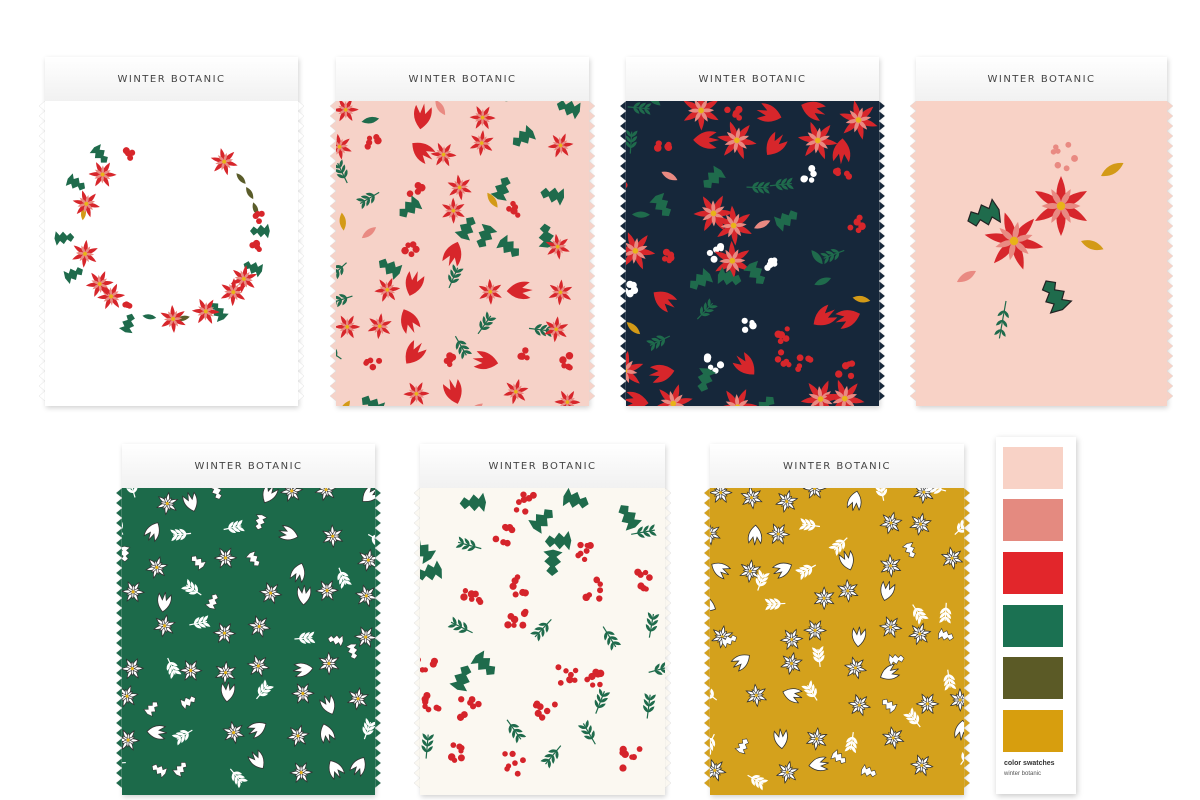 The width and height of the screenshot is (1200, 800). I want to click on wreath-illustration, so click(171, 253).